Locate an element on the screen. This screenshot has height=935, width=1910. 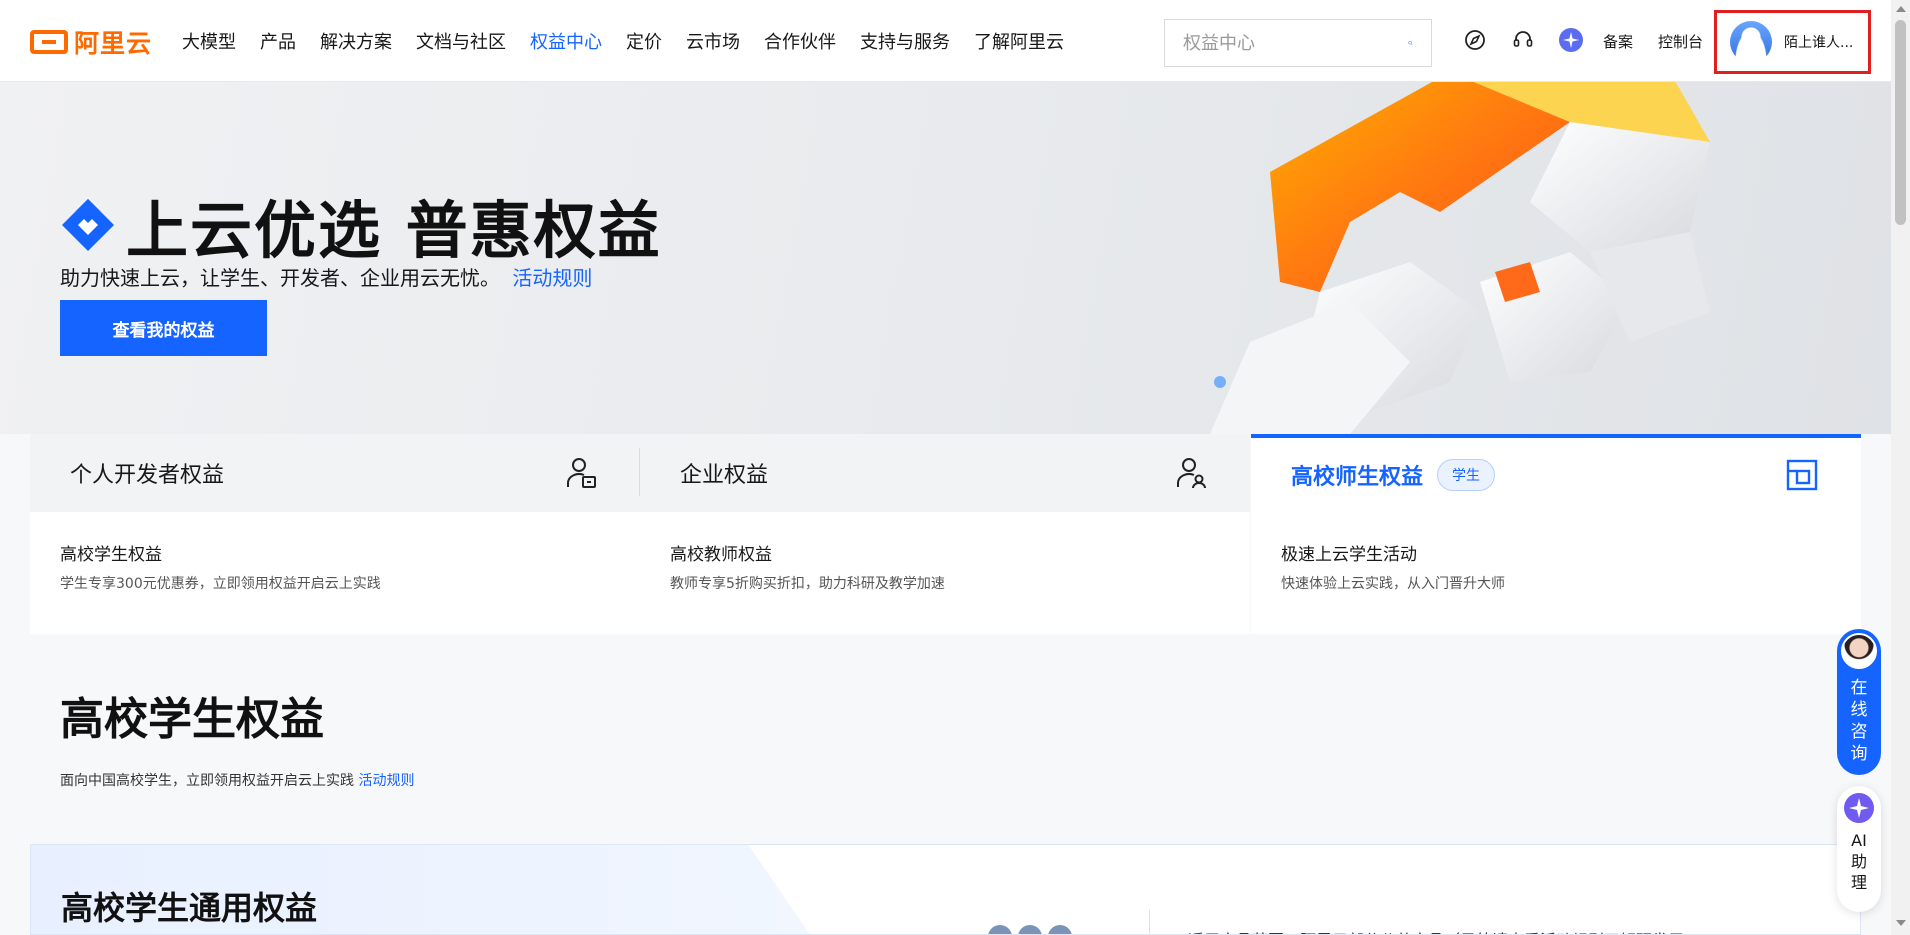
tab-item-title: 极速上云学生活动 is located at coordinates (1556, 552).